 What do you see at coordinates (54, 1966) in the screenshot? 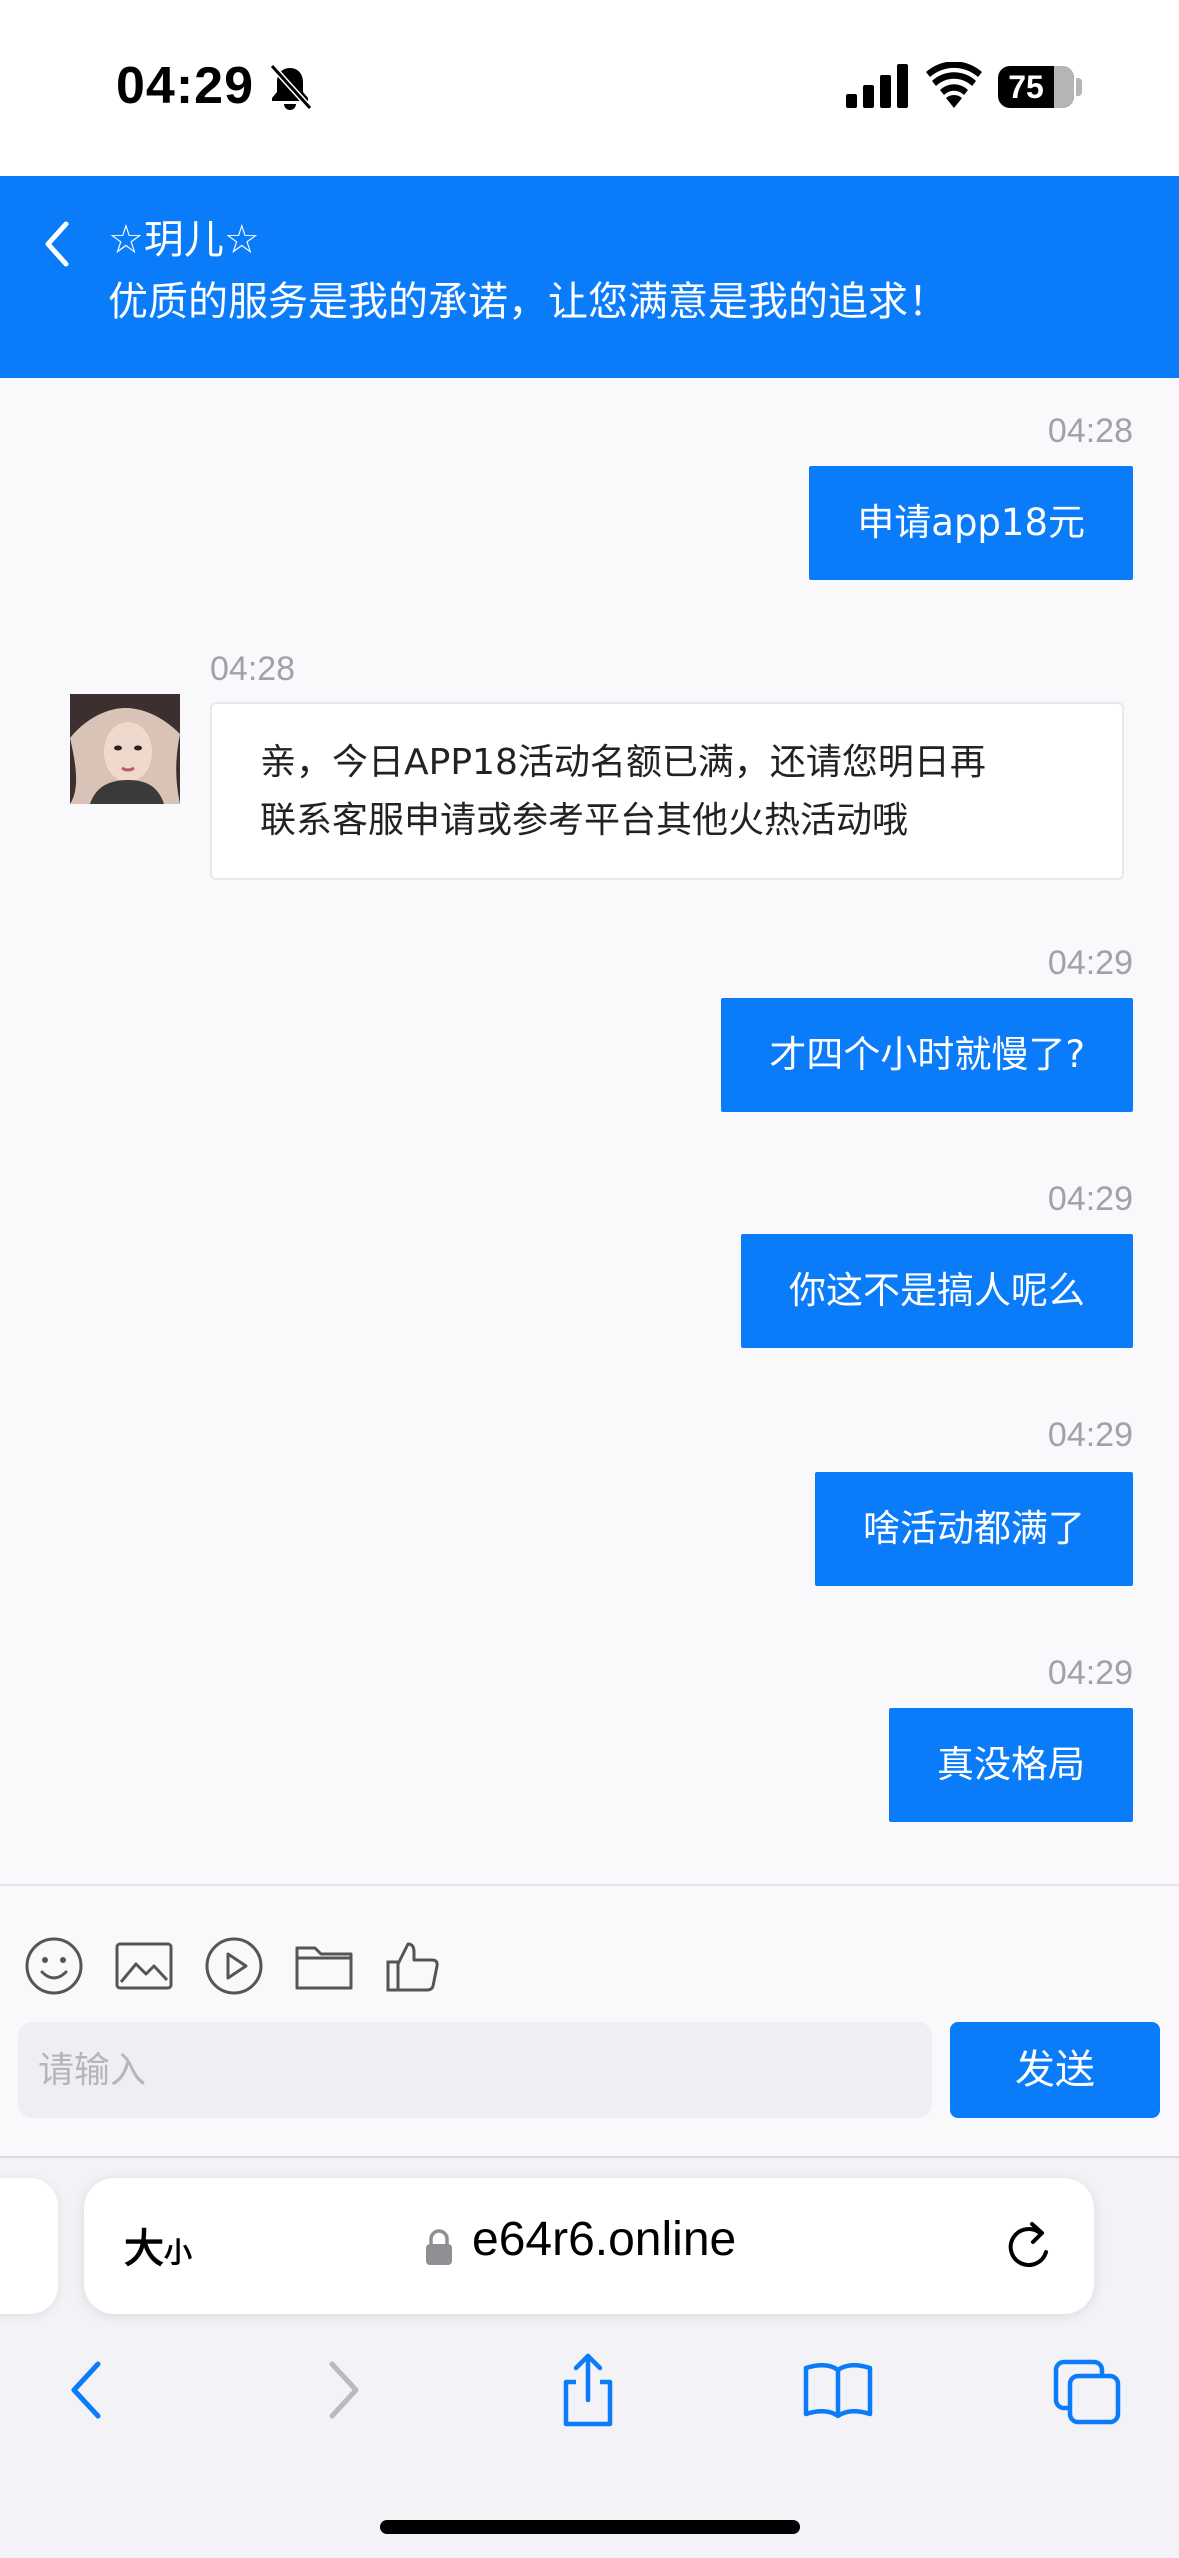
I see `emoji-icon` at bounding box center [54, 1966].